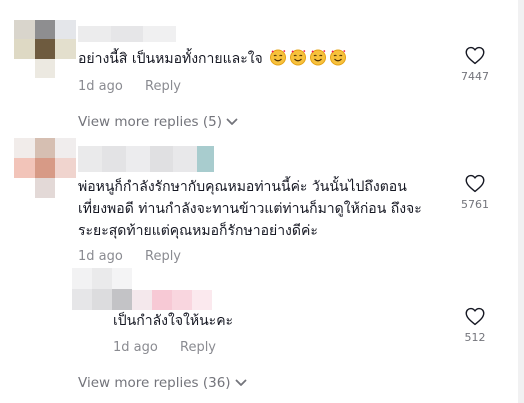  Describe the element at coordinates (212, 60) in the screenshot. I see `comment-text: อย่างนี้สิ เป็นหมอทั้งกายและใจ` at that location.